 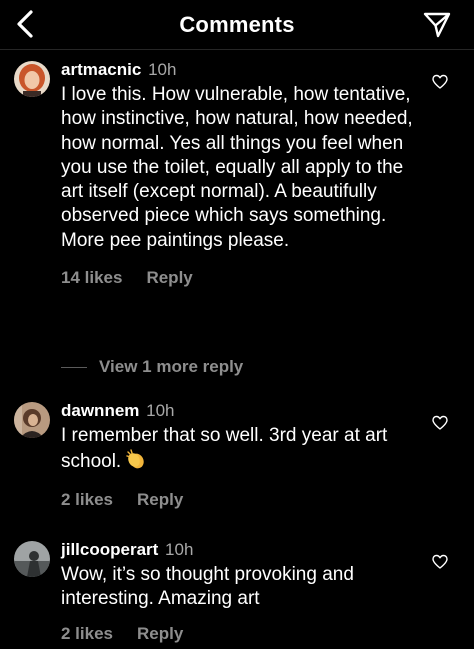 What do you see at coordinates (109, 549) in the screenshot?
I see `comment-username: jillcooperart` at bounding box center [109, 549].